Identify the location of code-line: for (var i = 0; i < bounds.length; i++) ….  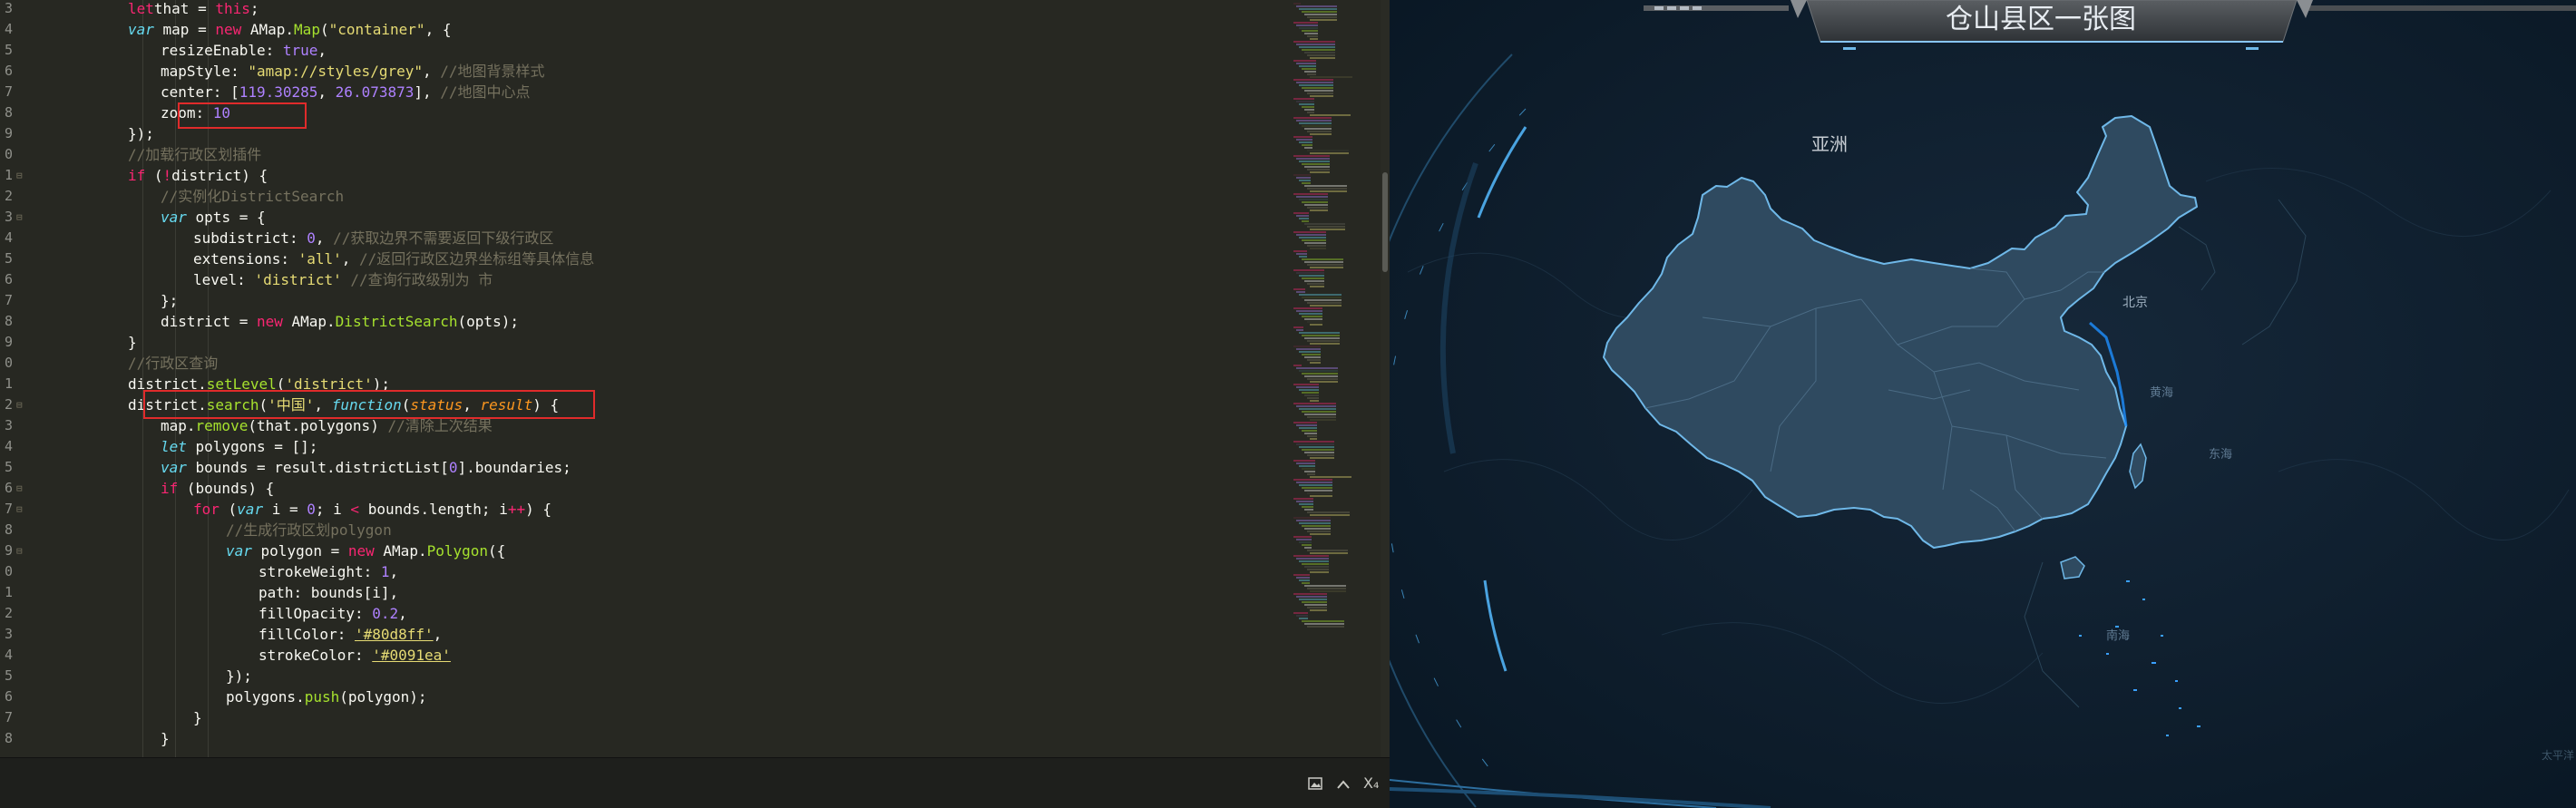
(372, 509).